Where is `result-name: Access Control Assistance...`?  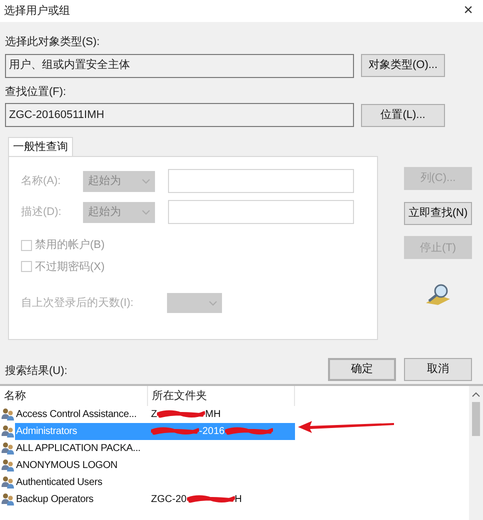
result-name: Access Control Assistance... is located at coordinates (76, 415).